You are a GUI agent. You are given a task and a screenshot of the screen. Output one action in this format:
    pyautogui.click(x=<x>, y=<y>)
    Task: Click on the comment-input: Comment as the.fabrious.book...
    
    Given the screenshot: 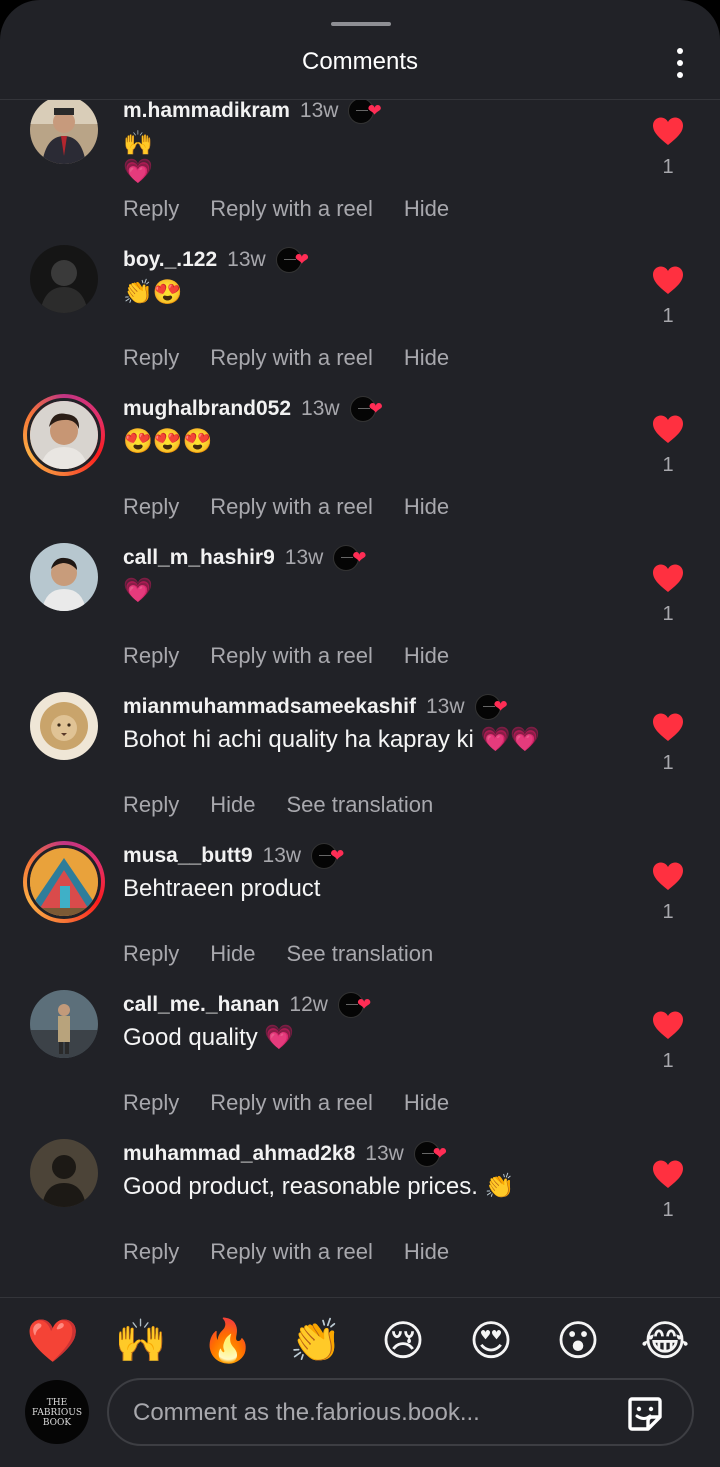 What is the action you would take?
    pyautogui.click(x=400, y=1412)
    